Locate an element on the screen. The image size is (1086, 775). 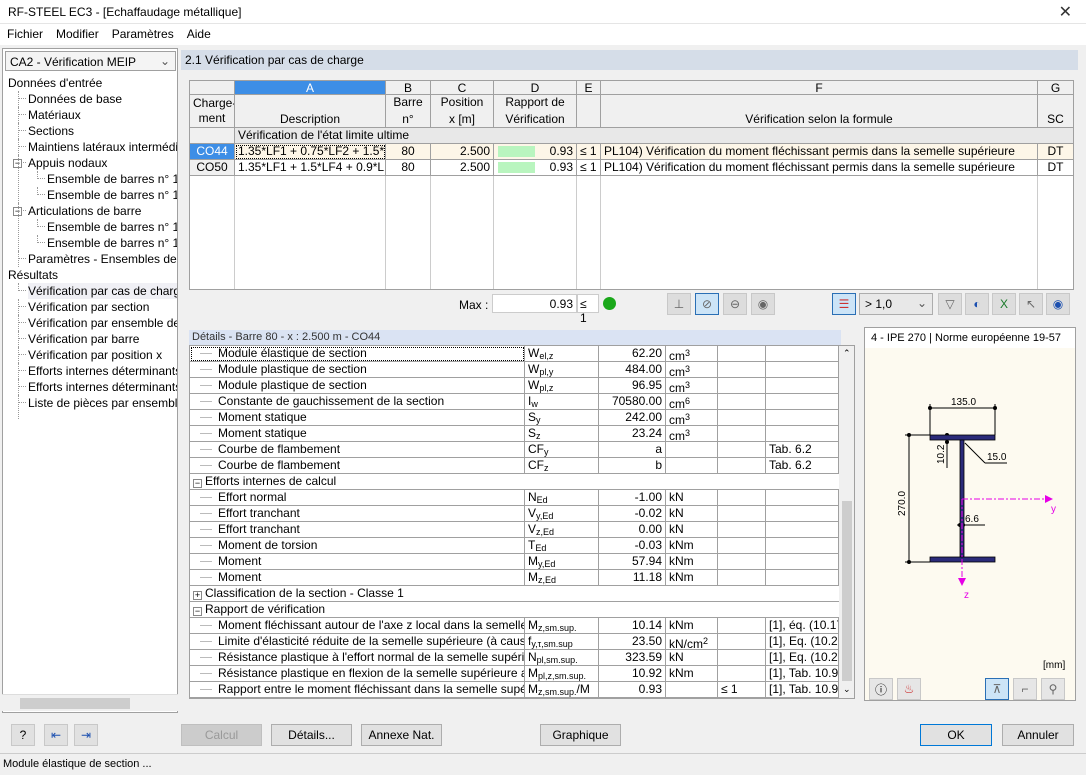
zoom-icon: ⚲ is located at coordinates (1053, 689).